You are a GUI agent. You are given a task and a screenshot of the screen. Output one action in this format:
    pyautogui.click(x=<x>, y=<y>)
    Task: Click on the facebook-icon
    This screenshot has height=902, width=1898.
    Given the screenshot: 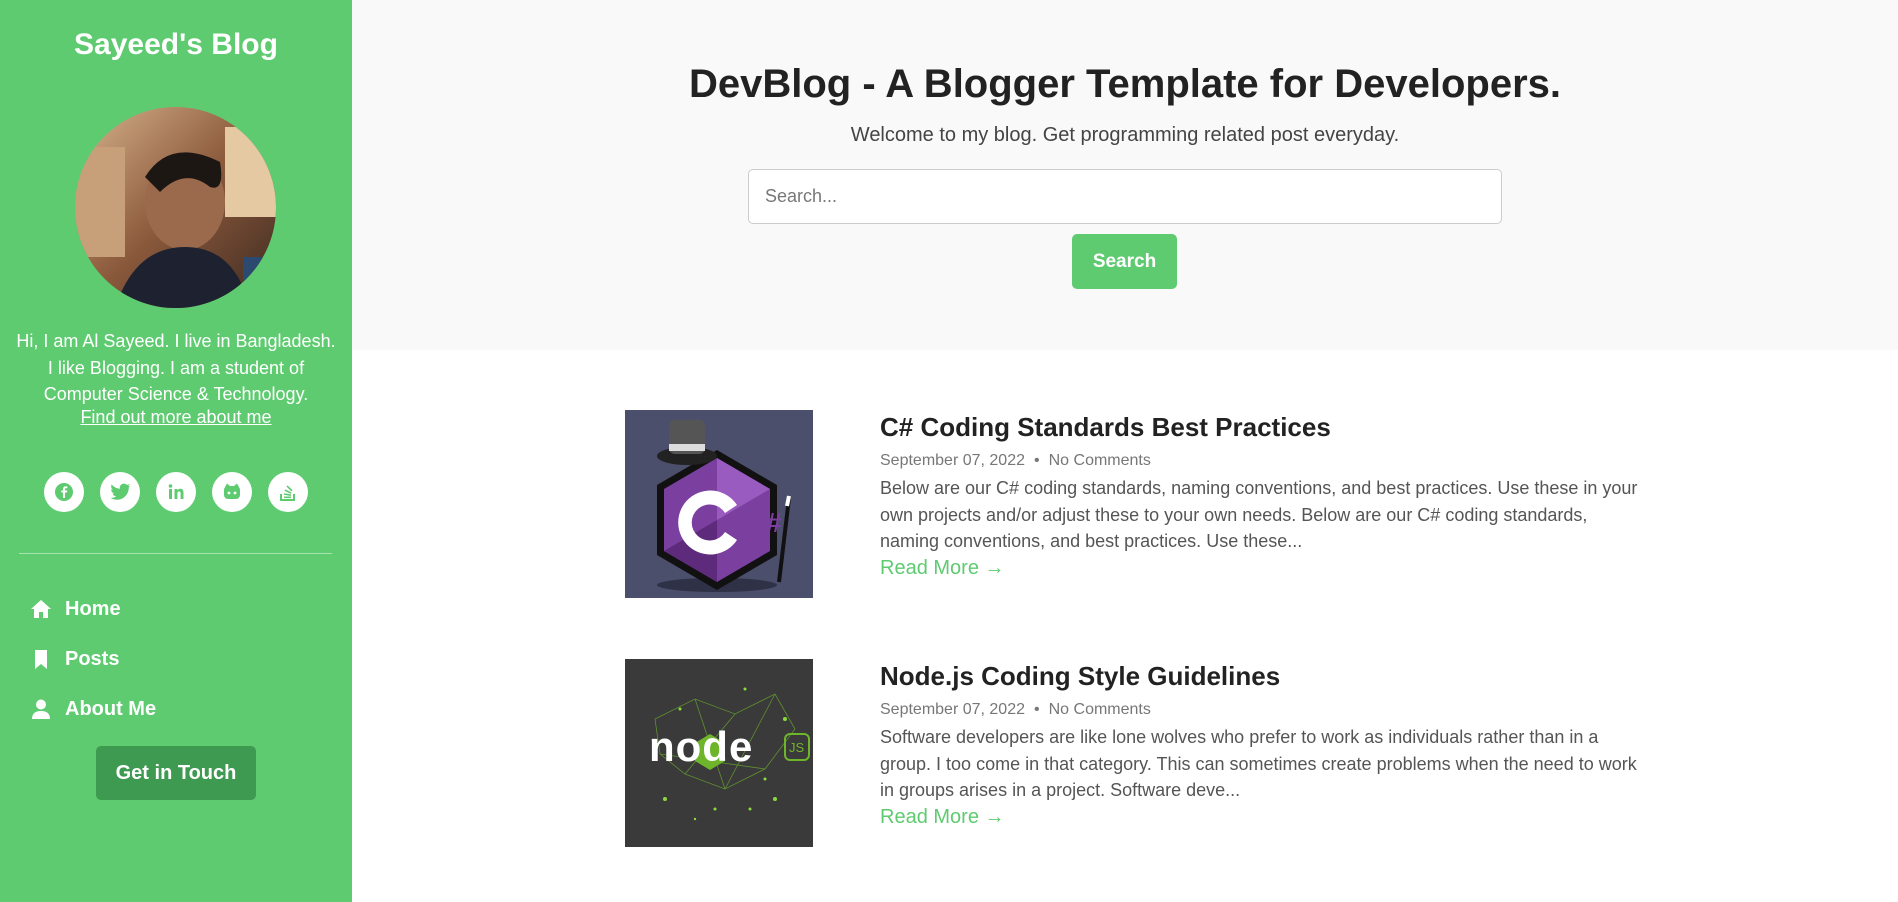 What is the action you would take?
    pyautogui.click(x=64, y=492)
    